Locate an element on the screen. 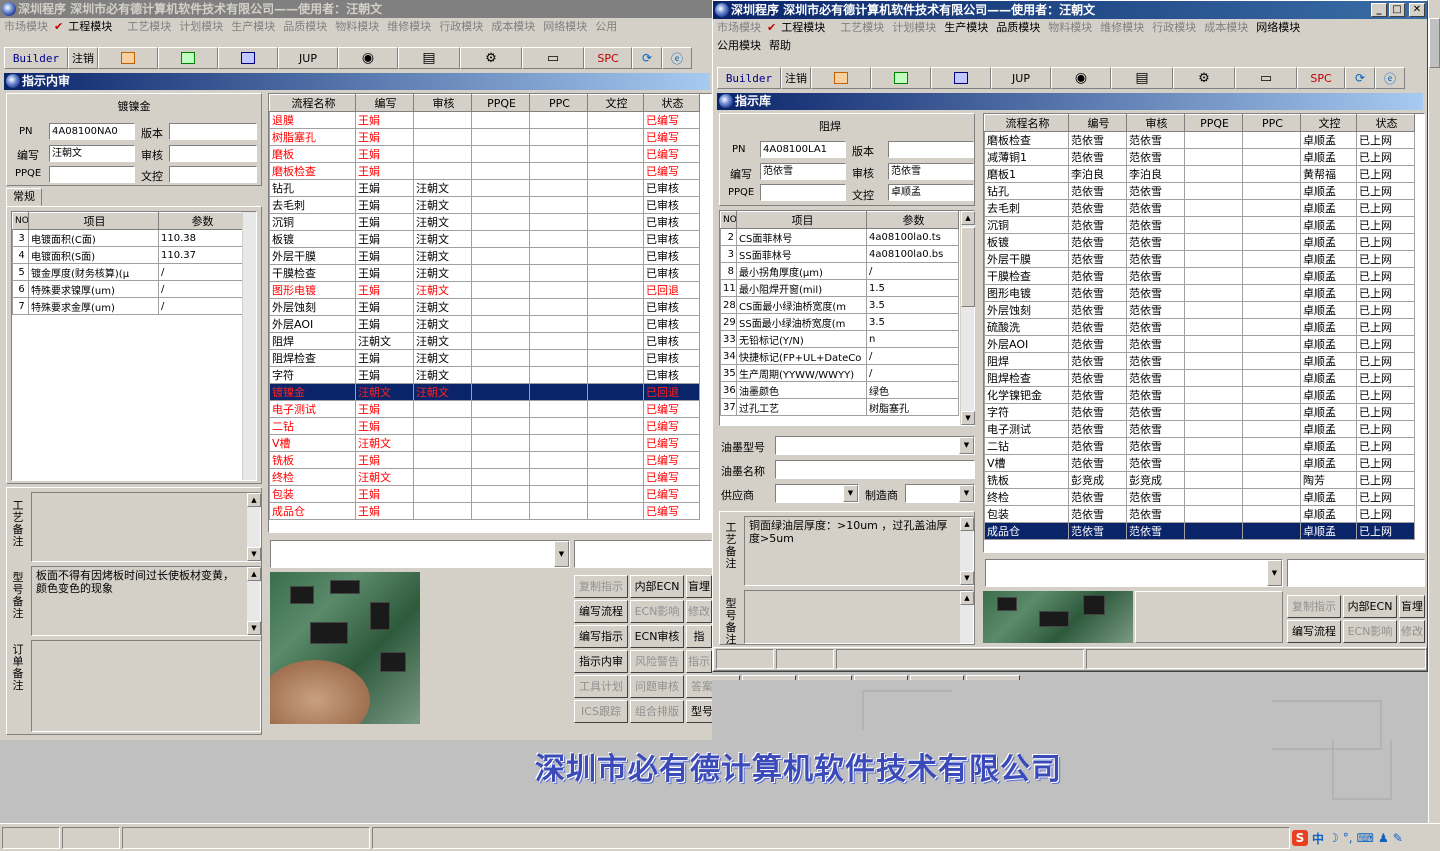  action-button: 问题审核 is located at coordinates (657, 686).